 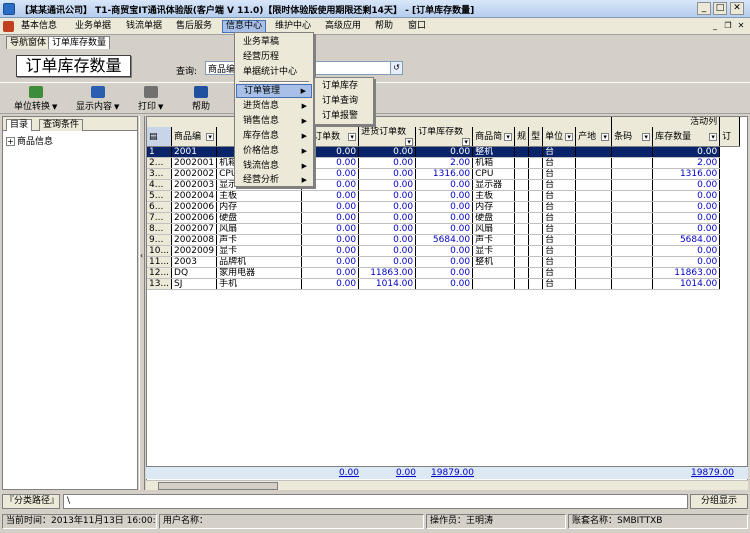 What do you see at coordinates (274, 106) in the screenshot?
I see `menu-item-purchase-info: 进货信息 ▶` at bounding box center [274, 106].